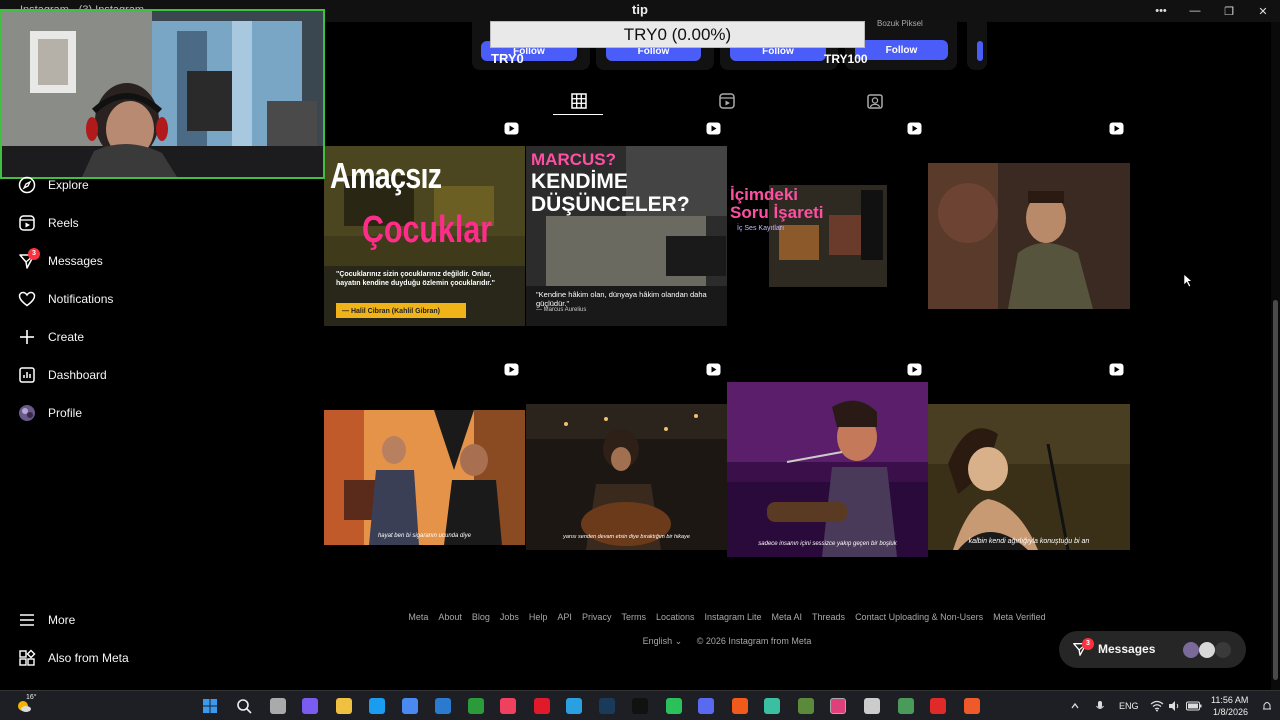 This screenshot has width=1280, height=720. What do you see at coordinates (1088, 644) in the screenshot?
I see `notification-badge: 3` at bounding box center [1088, 644].